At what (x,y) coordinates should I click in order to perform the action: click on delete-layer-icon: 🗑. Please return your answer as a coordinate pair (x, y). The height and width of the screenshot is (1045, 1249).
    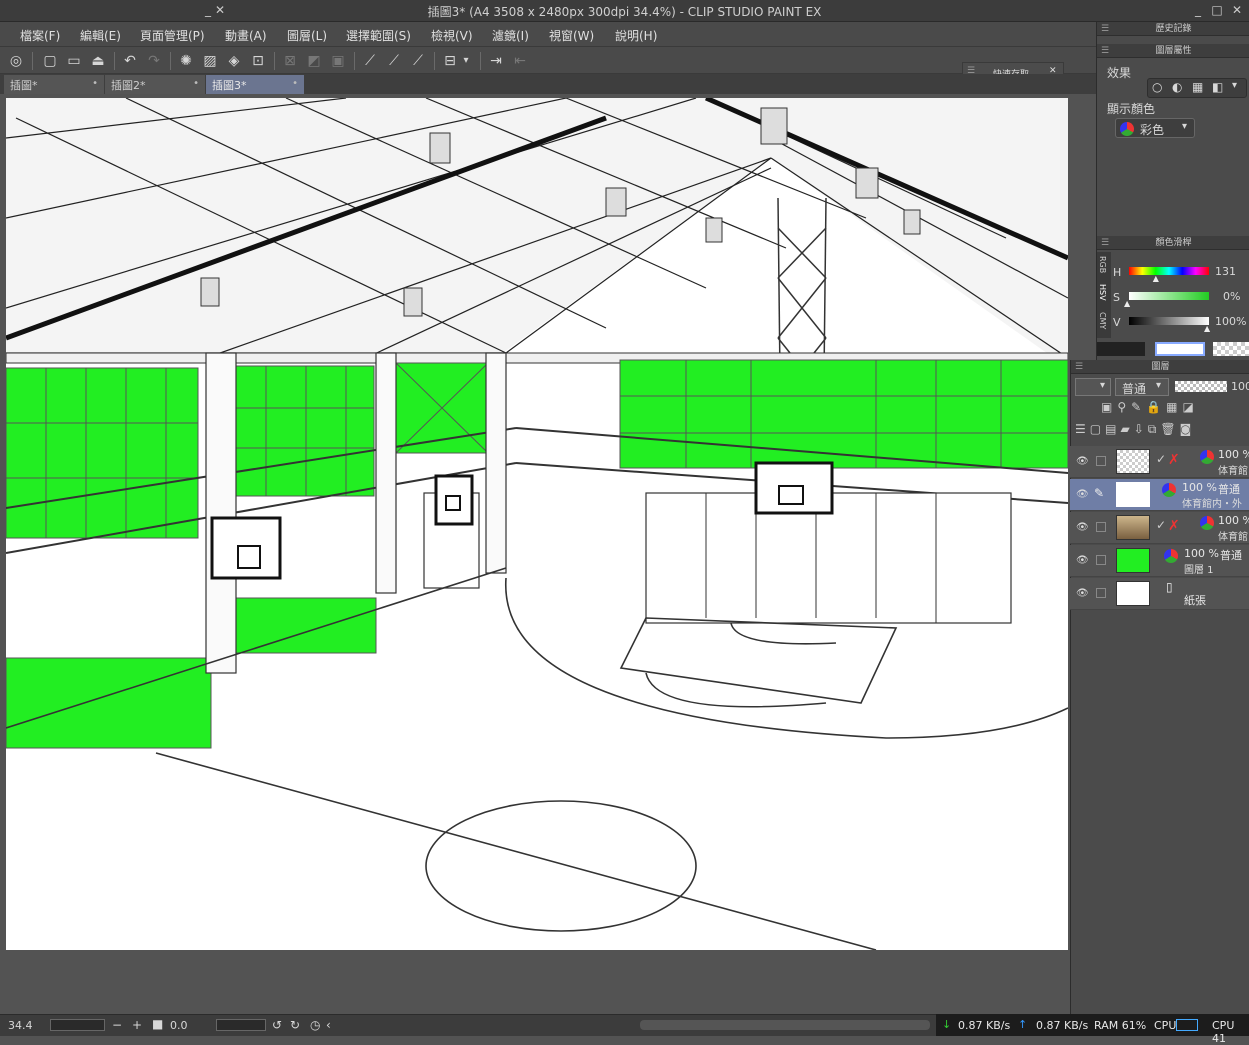
    Looking at the image, I should click on (1169, 429).